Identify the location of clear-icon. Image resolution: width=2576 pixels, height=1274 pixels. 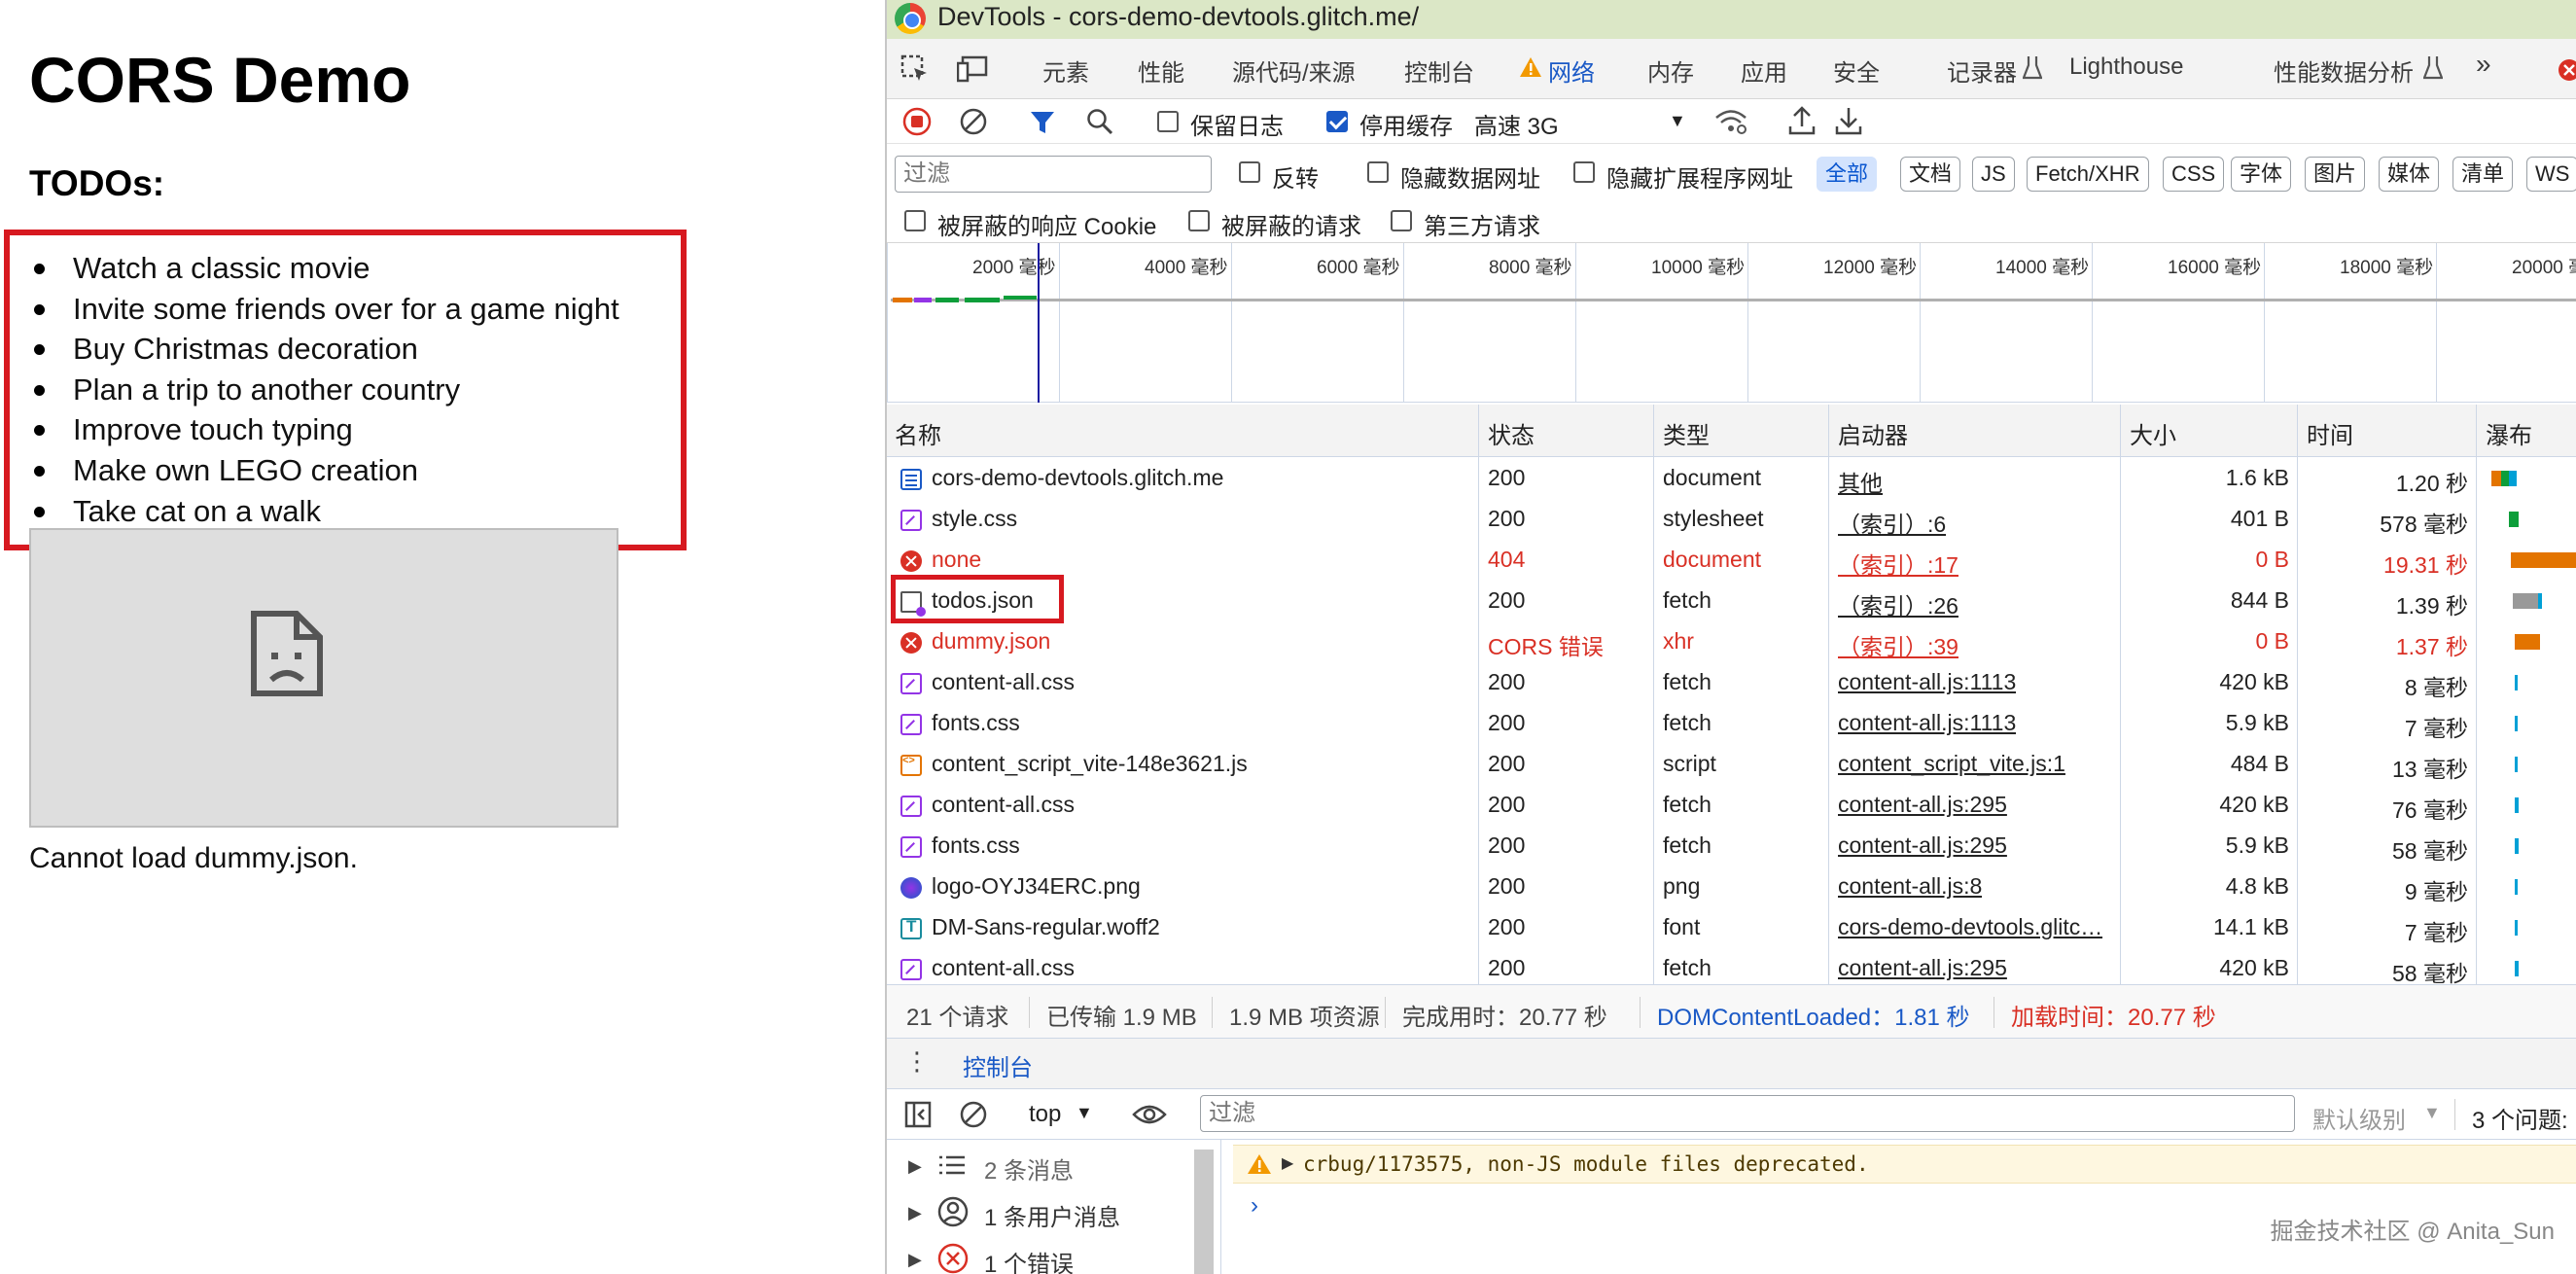
(974, 121).